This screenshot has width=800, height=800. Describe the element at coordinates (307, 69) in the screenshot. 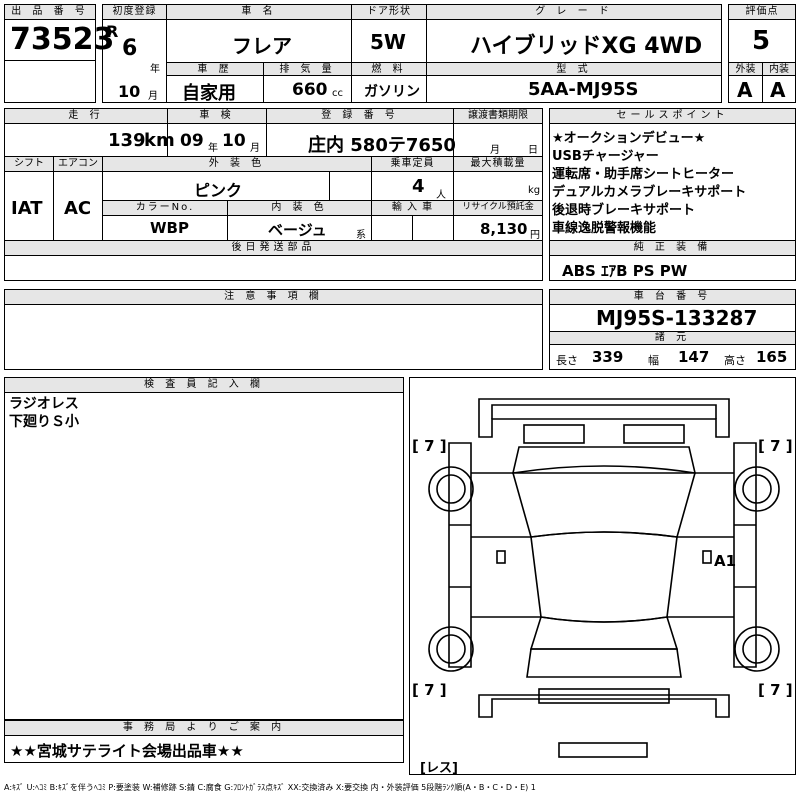

I see `displacement-label: 排 気 量` at that location.